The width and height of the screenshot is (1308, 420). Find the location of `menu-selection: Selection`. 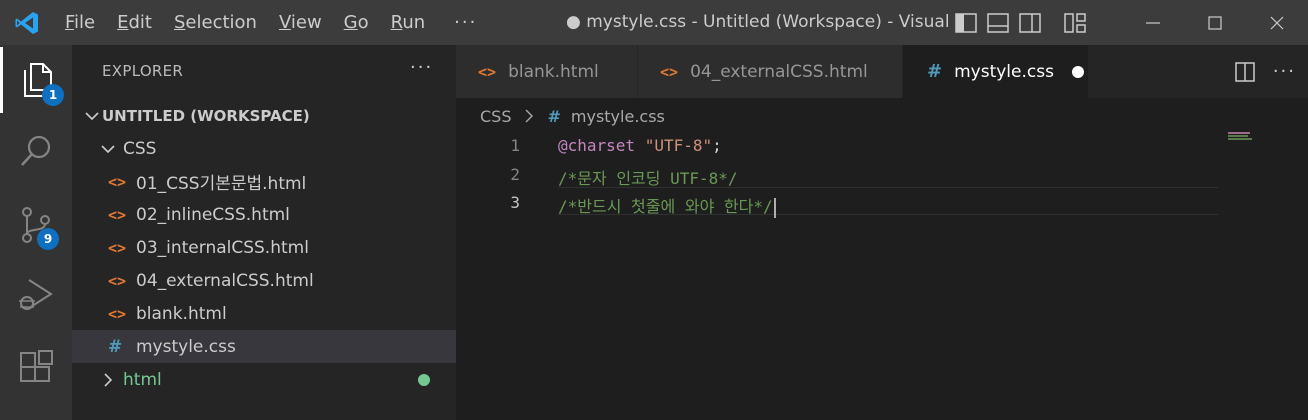

menu-selection: Selection is located at coordinates (215, 22).